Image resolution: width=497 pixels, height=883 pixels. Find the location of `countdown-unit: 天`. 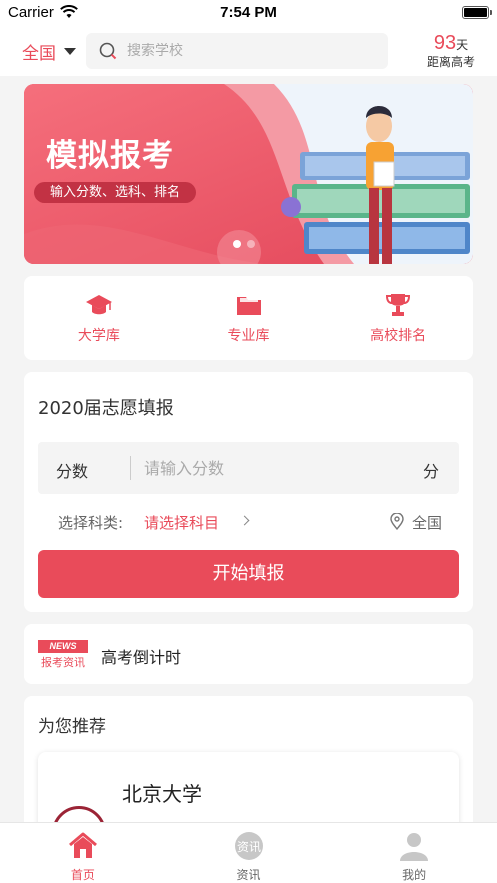

countdown-unit: 天 is located at coordinates (462, 45).